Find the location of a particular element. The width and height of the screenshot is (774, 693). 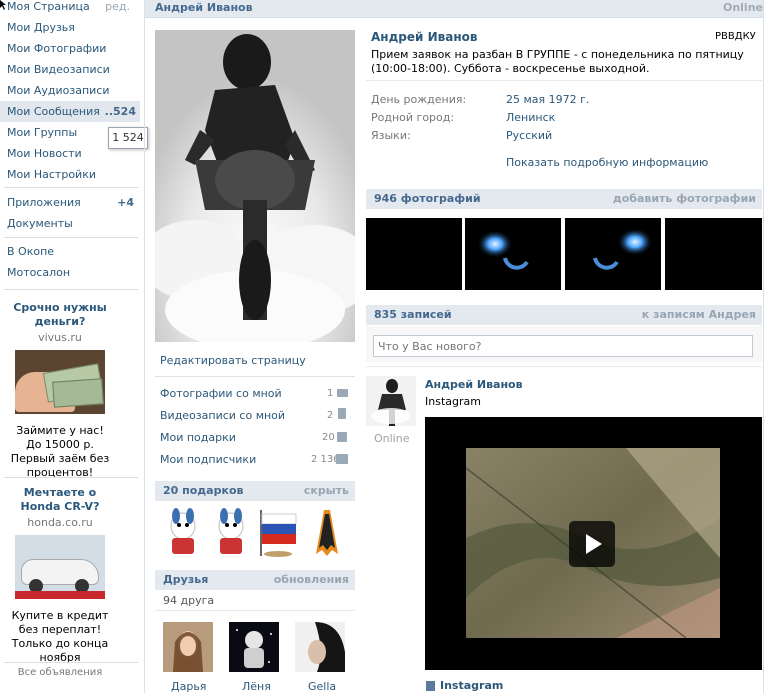

friend-name: Дарья is located at coordinates (188, 686).